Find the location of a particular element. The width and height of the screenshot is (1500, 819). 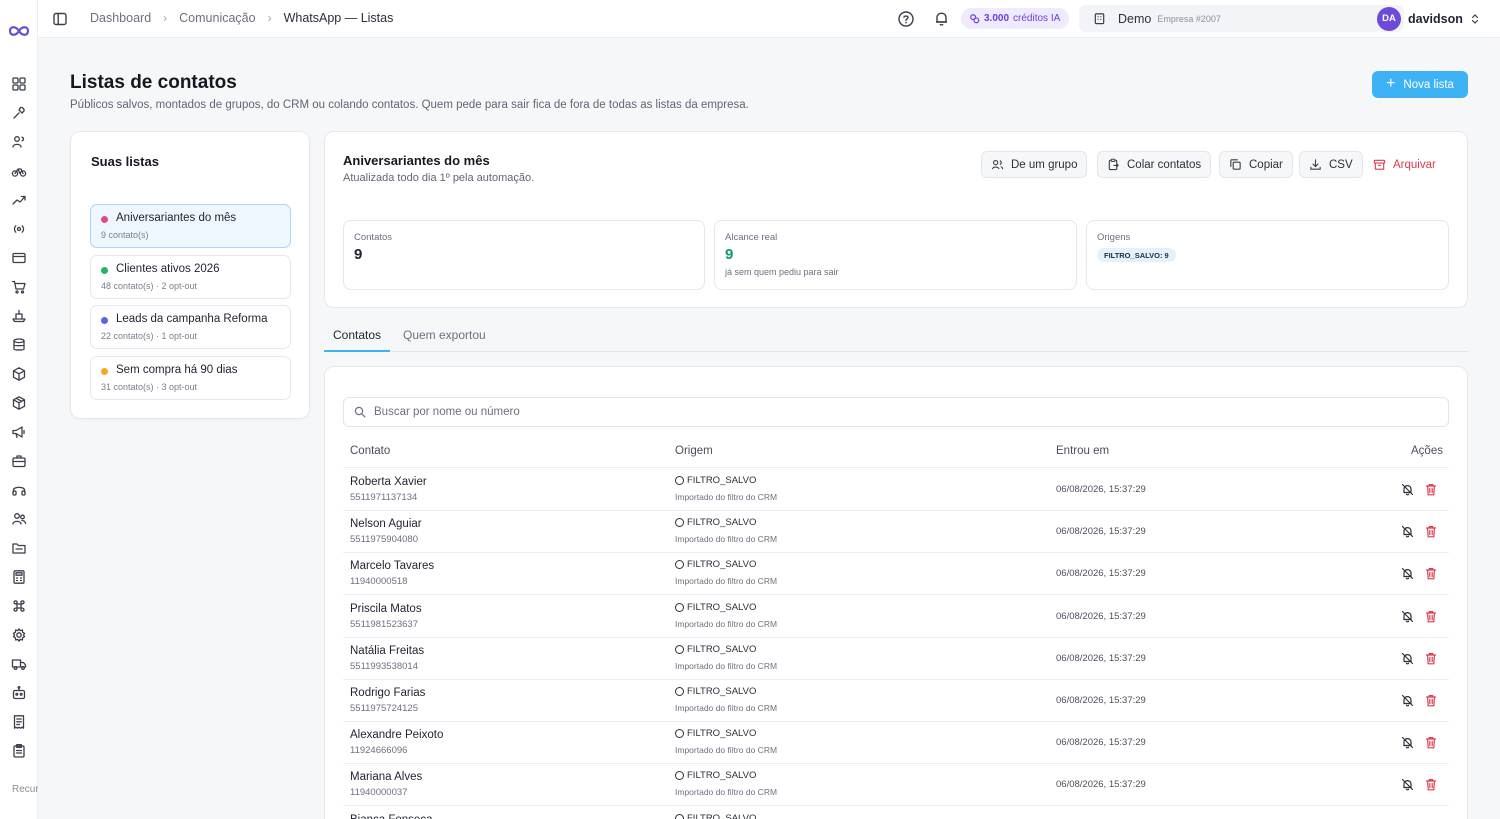

headset-icon is located at coordinates (19, 490).